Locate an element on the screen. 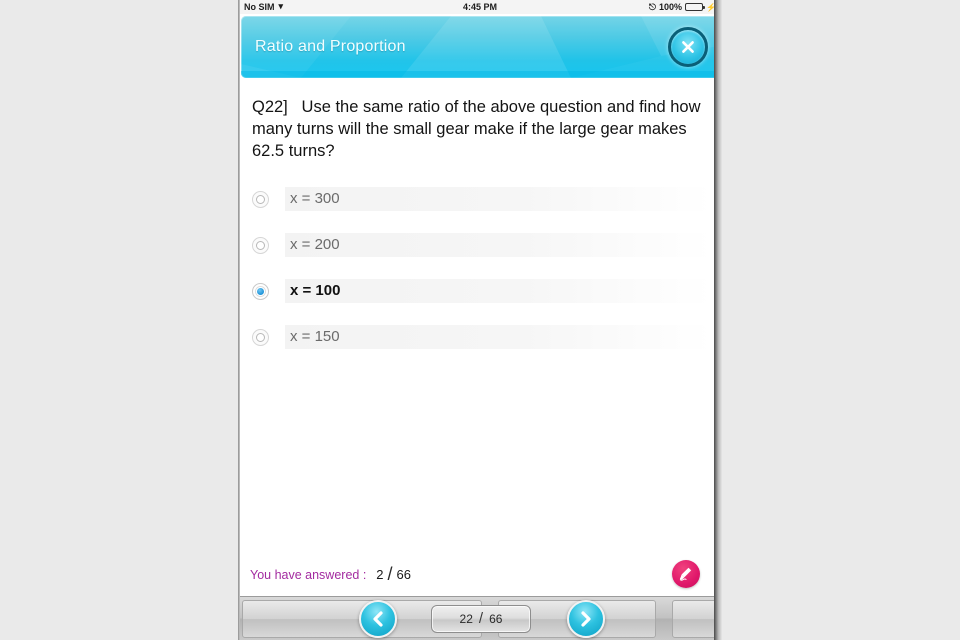 This screenshot has width=960, height=640. answer-option-3: x = 100 is located at coordinates (480, 291).